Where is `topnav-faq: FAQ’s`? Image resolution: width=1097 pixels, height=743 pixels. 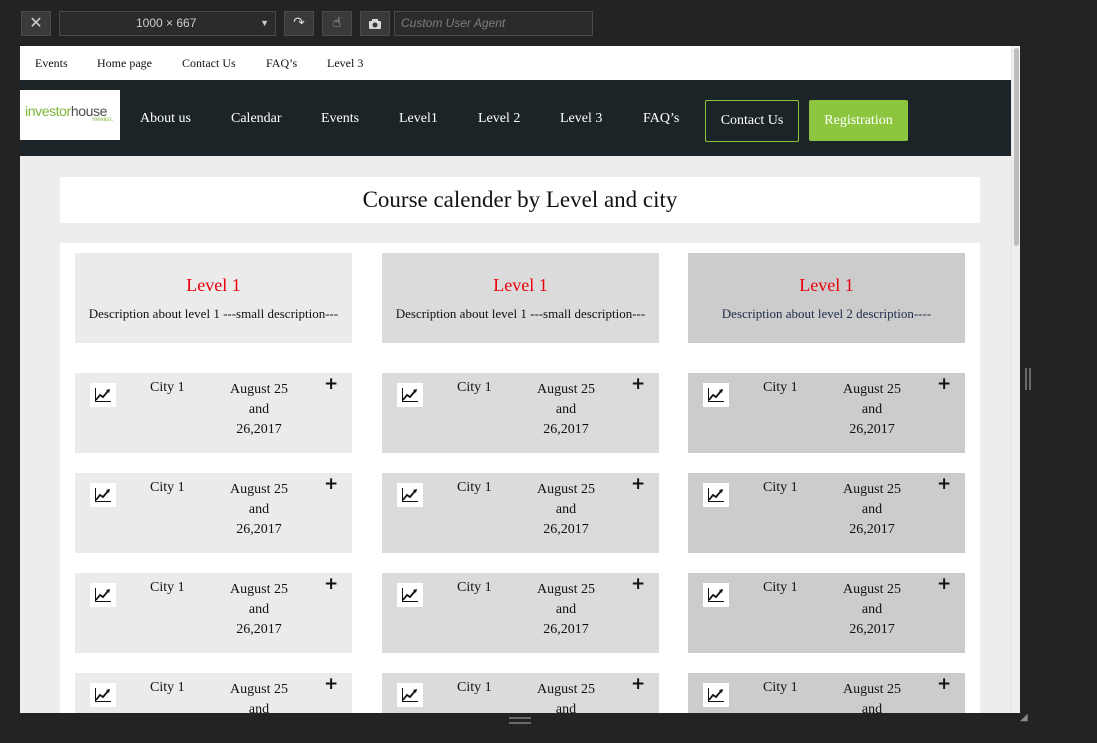
topnav-faq: FAQ’s is located at coordinates (281, 63).